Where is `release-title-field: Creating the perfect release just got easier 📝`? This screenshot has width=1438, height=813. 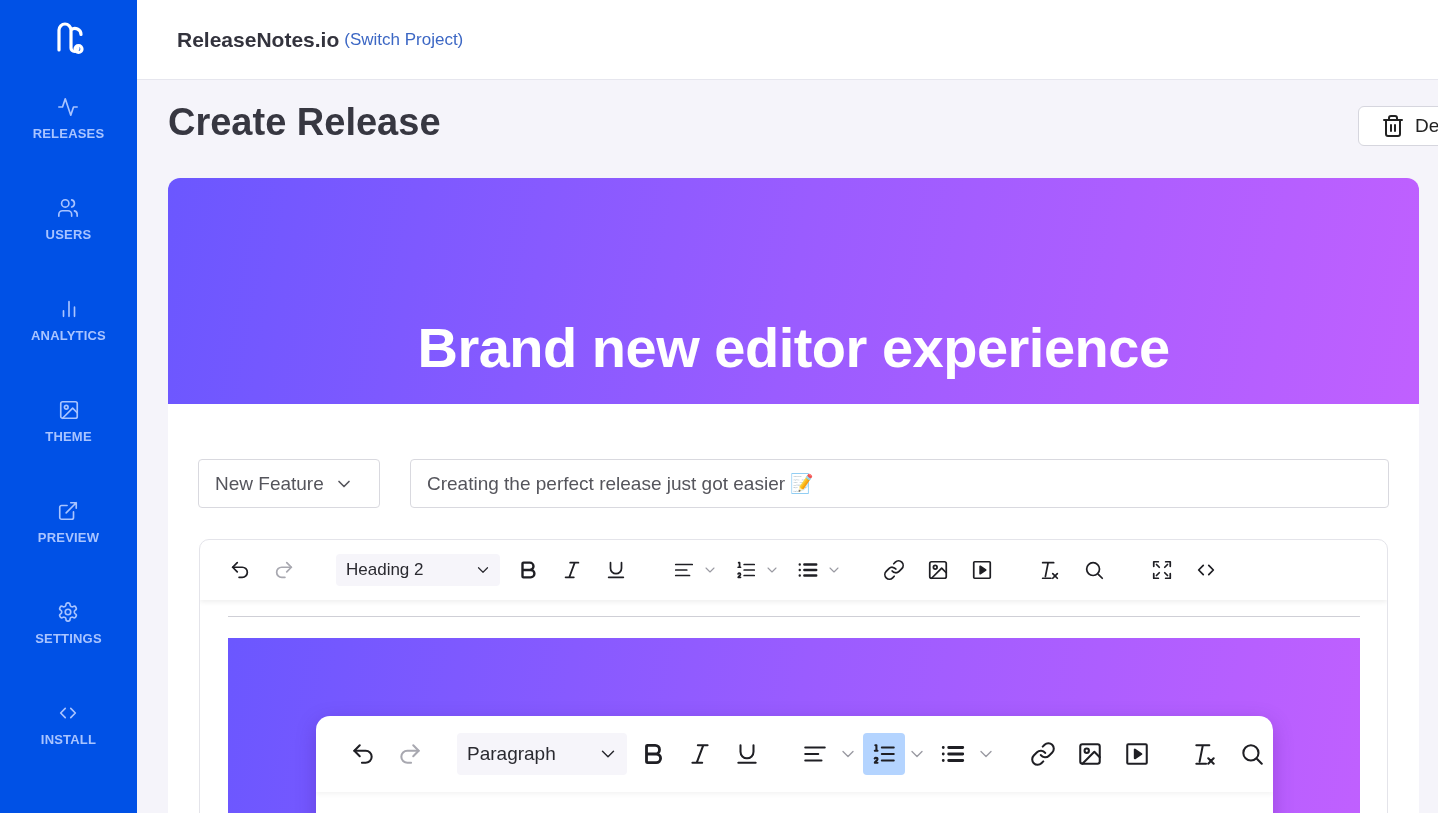
release-title-field: Creating the perfect release just got easier 📝 is located at coordinates (899, 483).